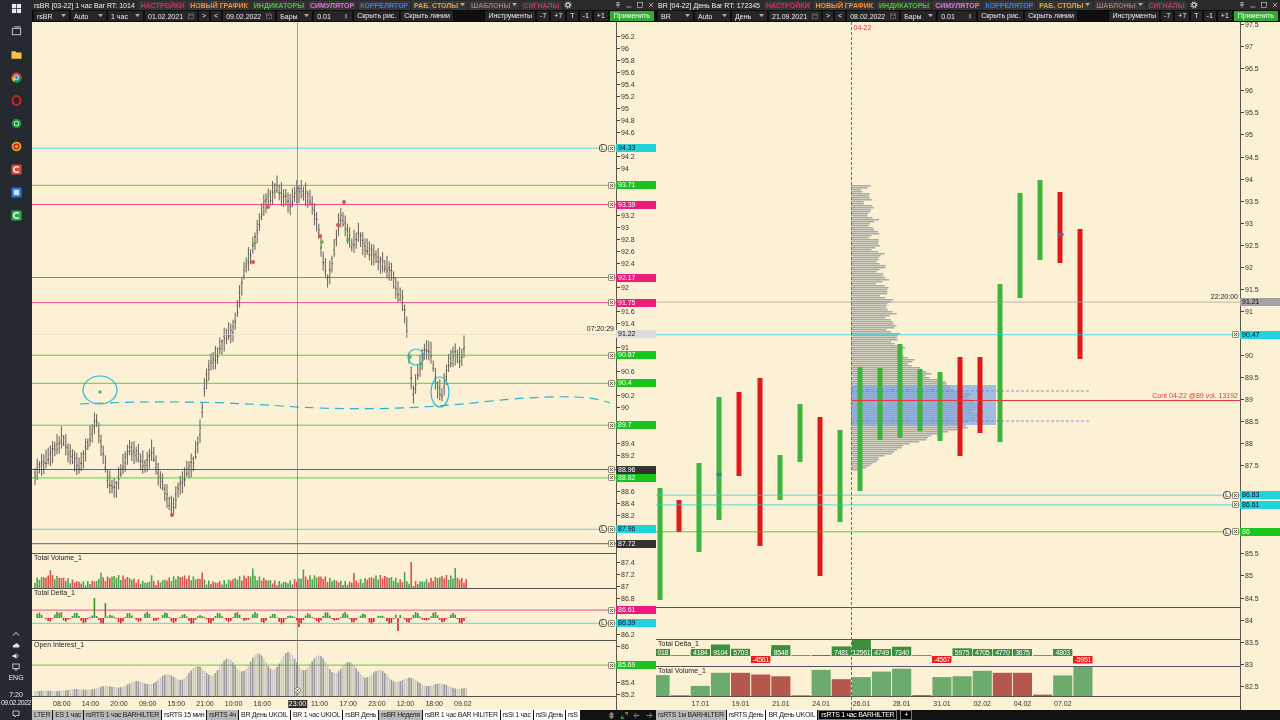 This screenshot has height=720, width=1280. Describe the element at coordinates (650, 715) in the screenshot. I see `right-arrow-icon` at that location.